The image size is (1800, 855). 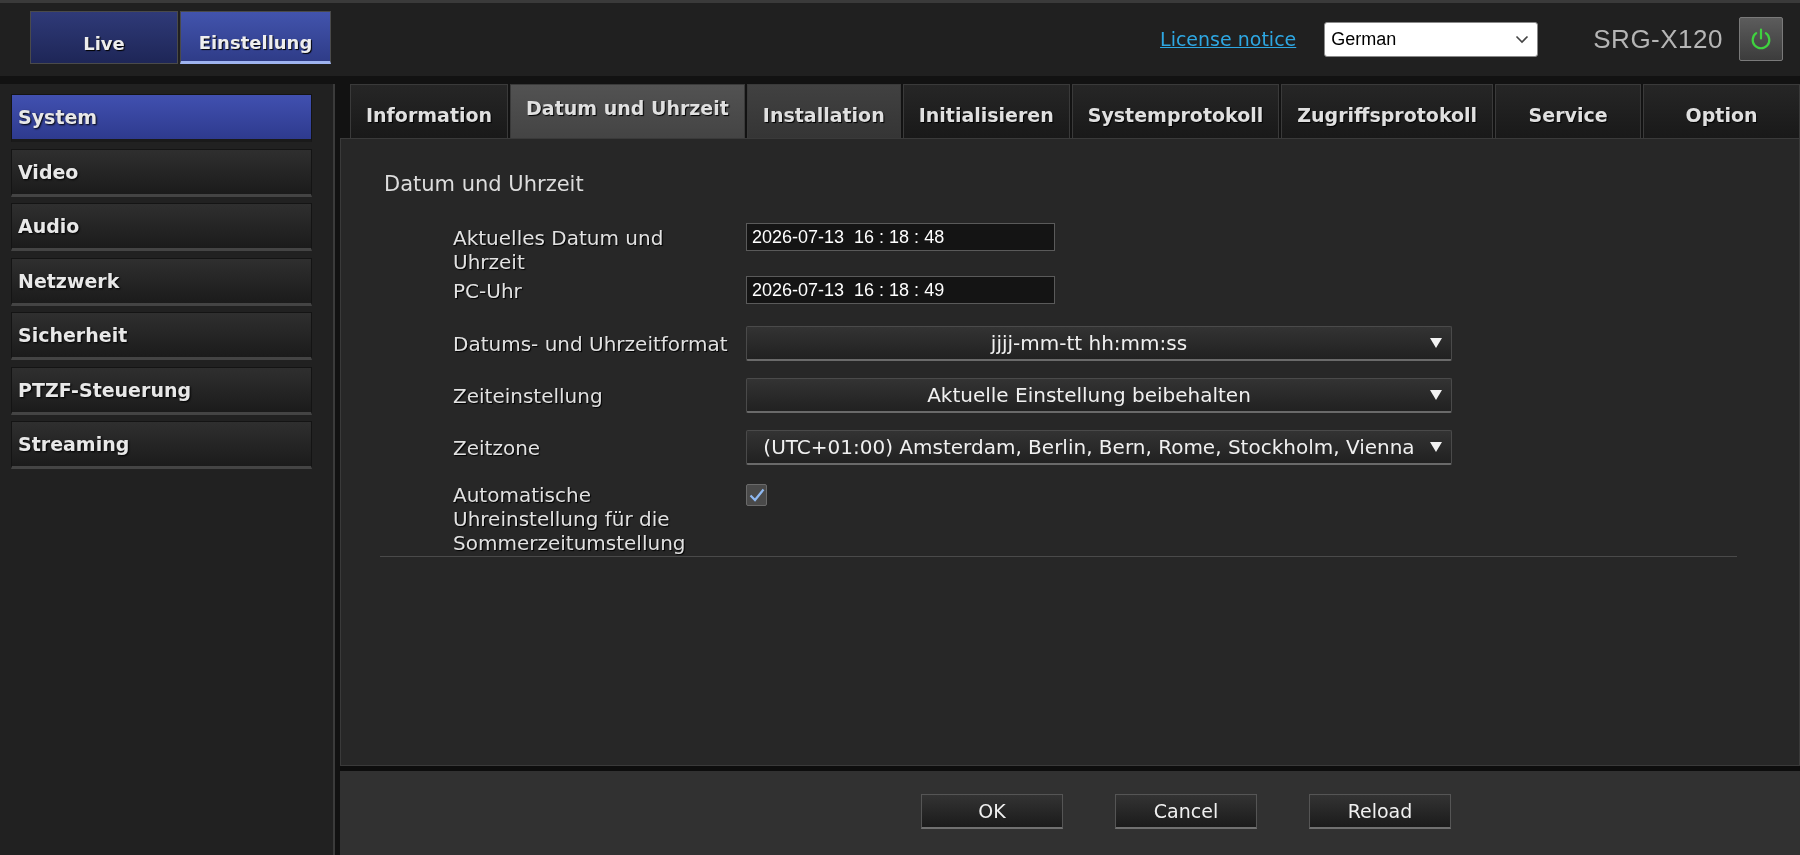 I want to click on sidebar-item: Netzwerk, so click(x=161, y=281).